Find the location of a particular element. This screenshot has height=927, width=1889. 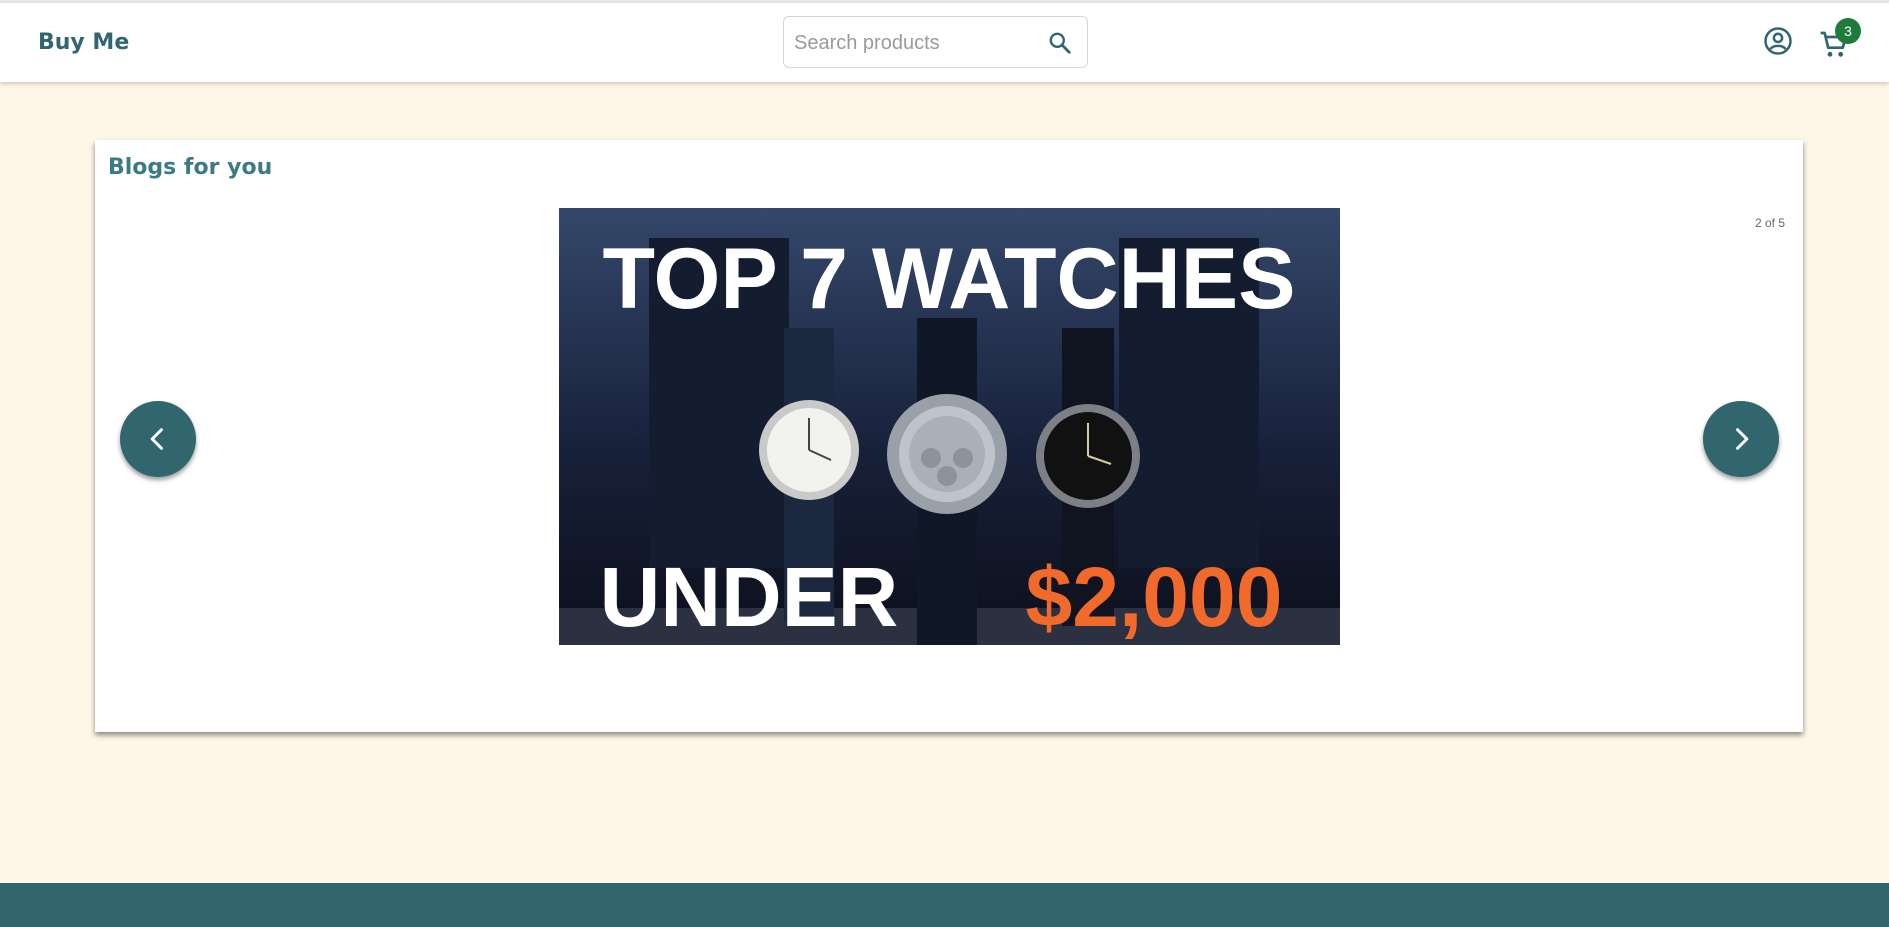

banner-headline-top: TOP 7 WATCHES is located at coordinates (949, 279).